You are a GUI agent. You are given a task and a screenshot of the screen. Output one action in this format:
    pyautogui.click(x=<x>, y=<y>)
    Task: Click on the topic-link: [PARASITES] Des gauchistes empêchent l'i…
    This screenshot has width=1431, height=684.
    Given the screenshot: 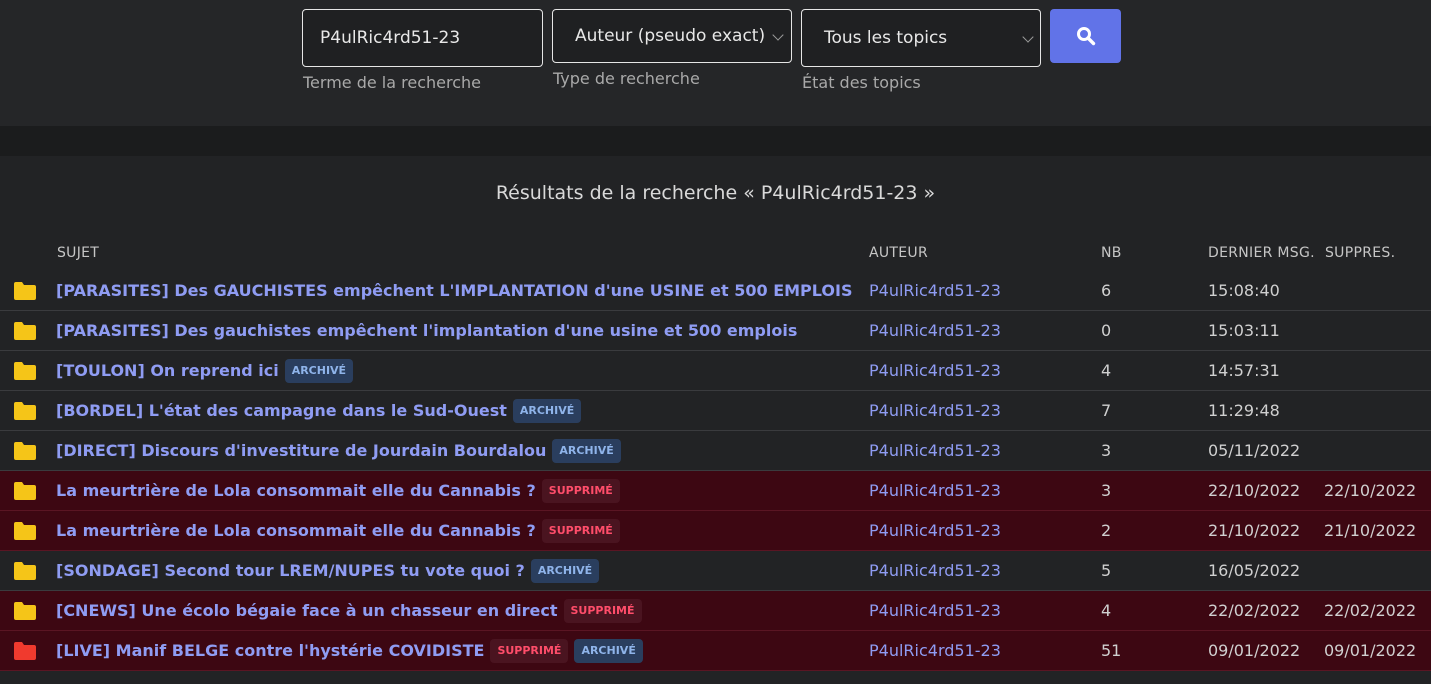 What is the action you would take?
    pyautogui.click(x=426, y=331)
    